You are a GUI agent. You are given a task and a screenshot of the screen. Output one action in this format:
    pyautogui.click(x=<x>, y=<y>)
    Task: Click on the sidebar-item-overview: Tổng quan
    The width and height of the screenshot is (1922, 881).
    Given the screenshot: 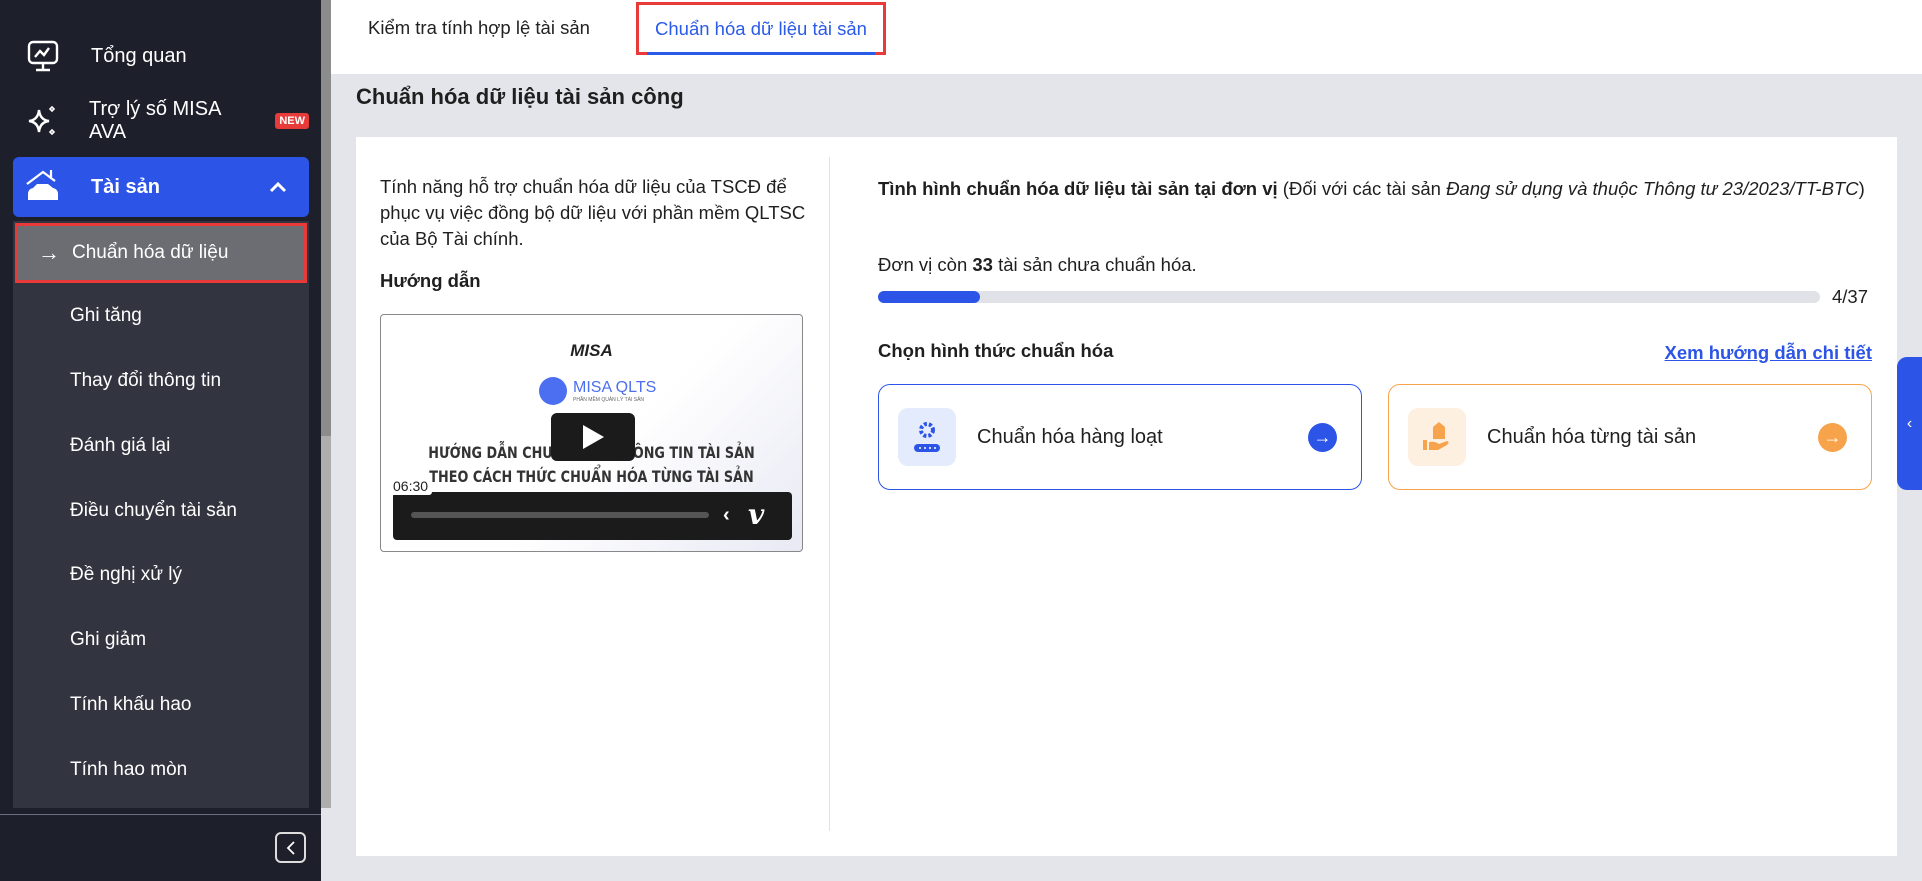 What is the action you would take?
    pyautogui.click(x=161, y=56)
    